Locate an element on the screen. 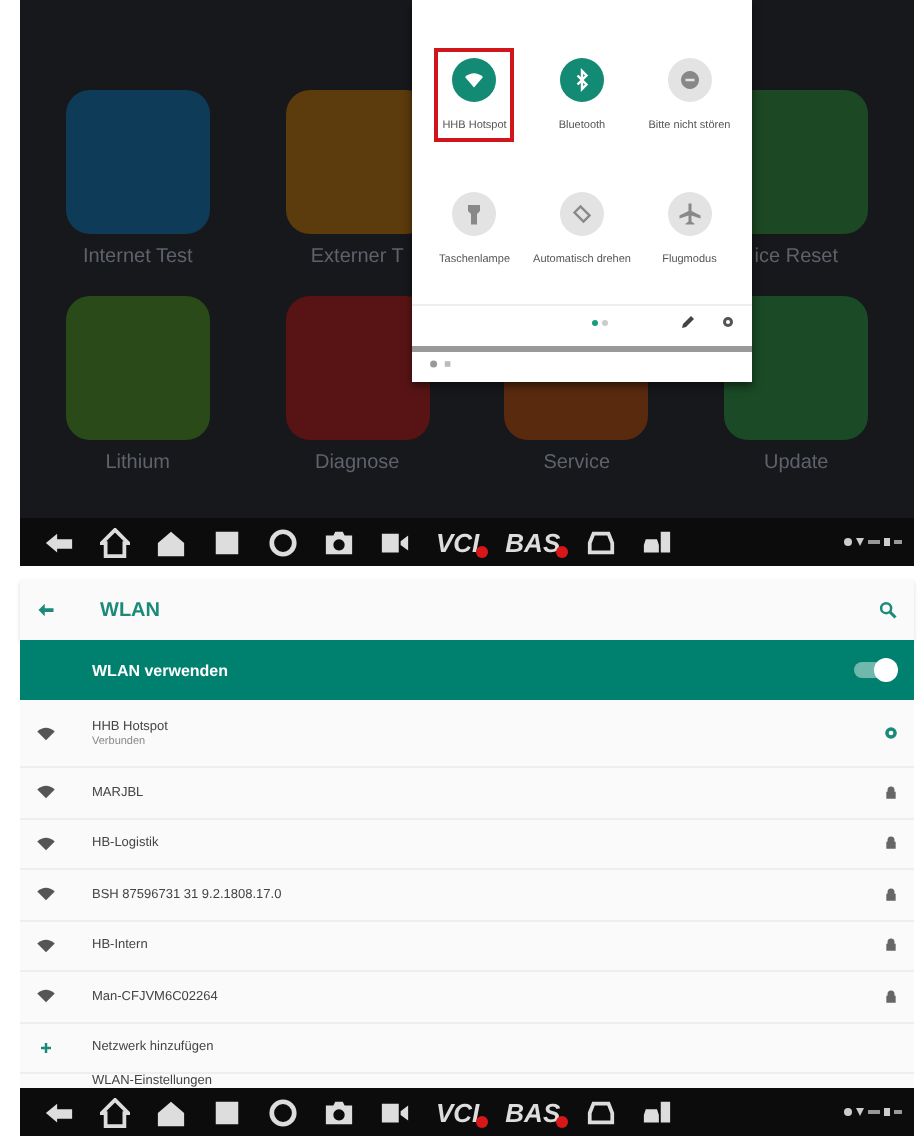 This screenshot has width=922, height=1136. screen-title: WLAN is located at coordinates (130, 610).